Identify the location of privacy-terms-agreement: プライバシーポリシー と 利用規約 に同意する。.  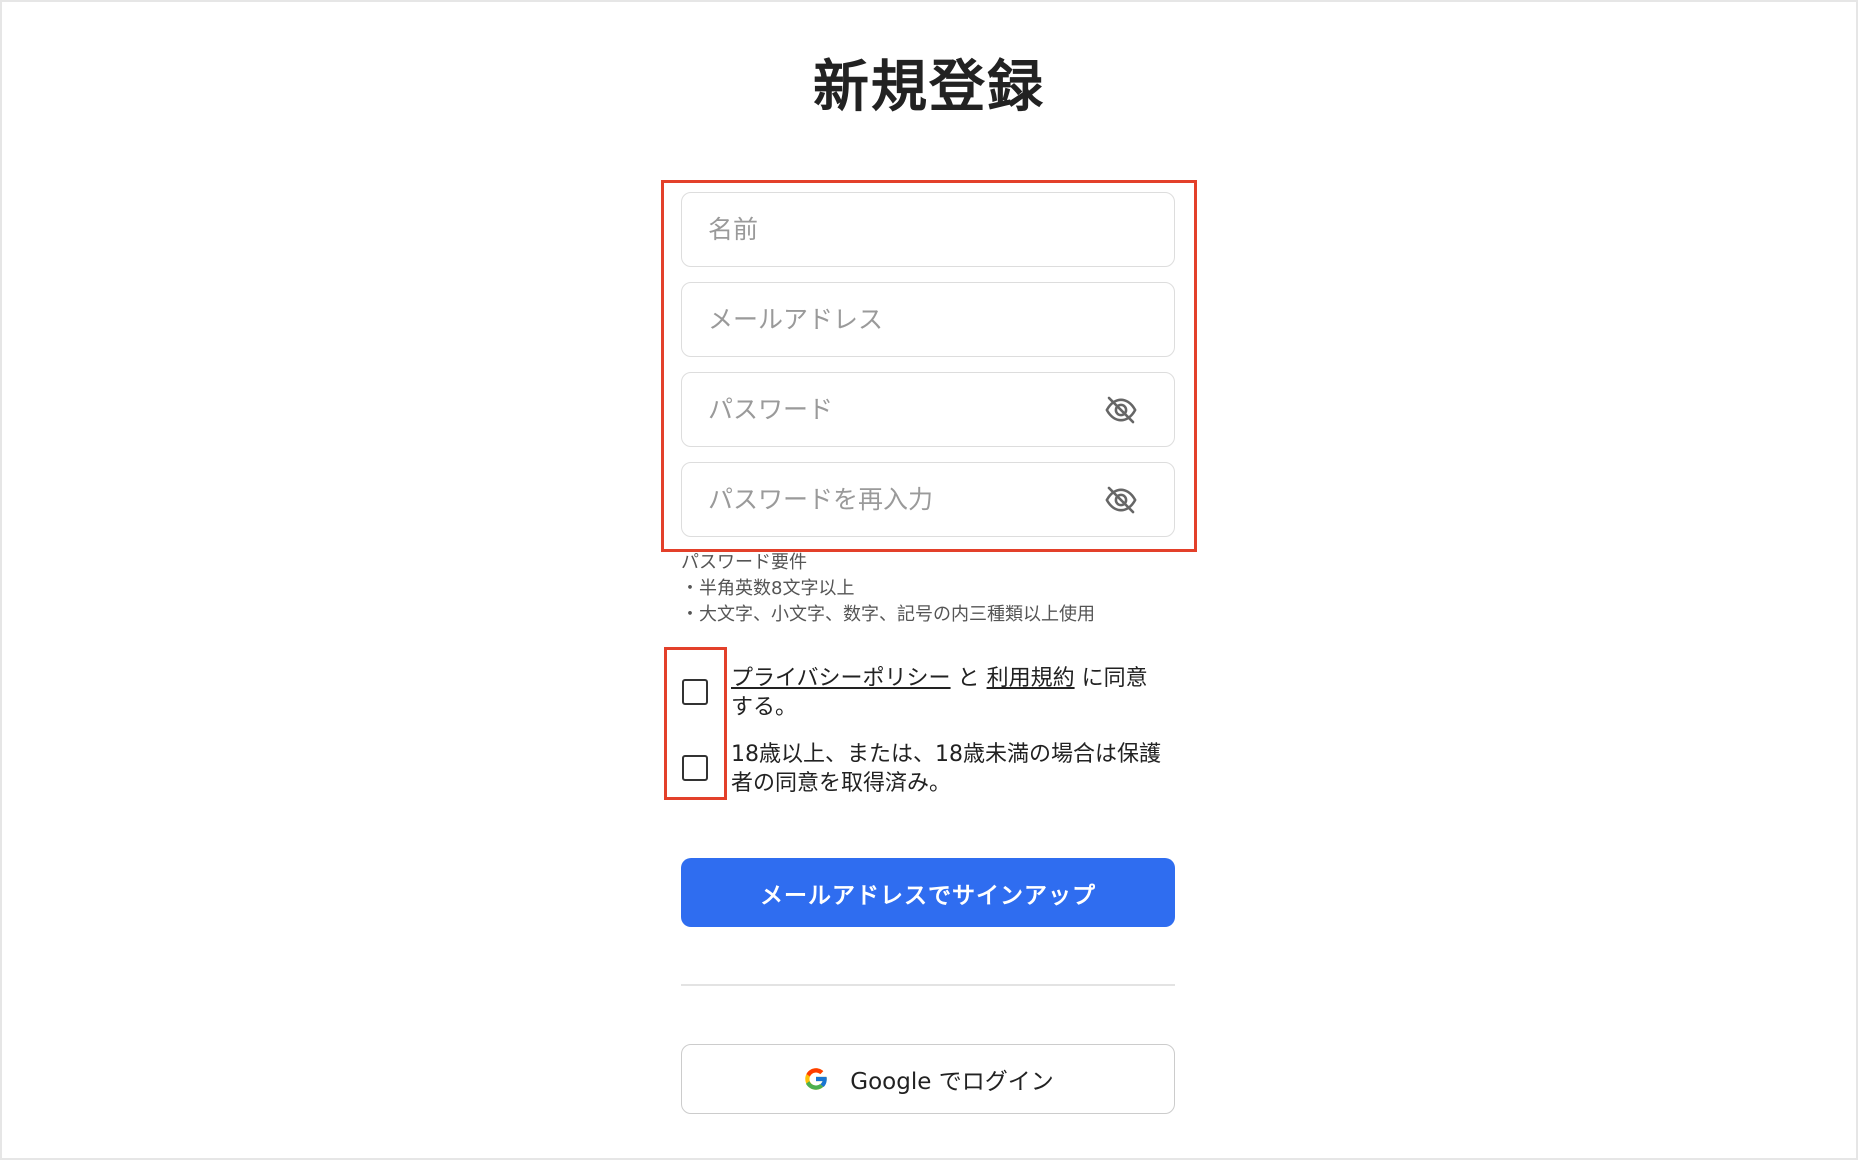
(921, 693).